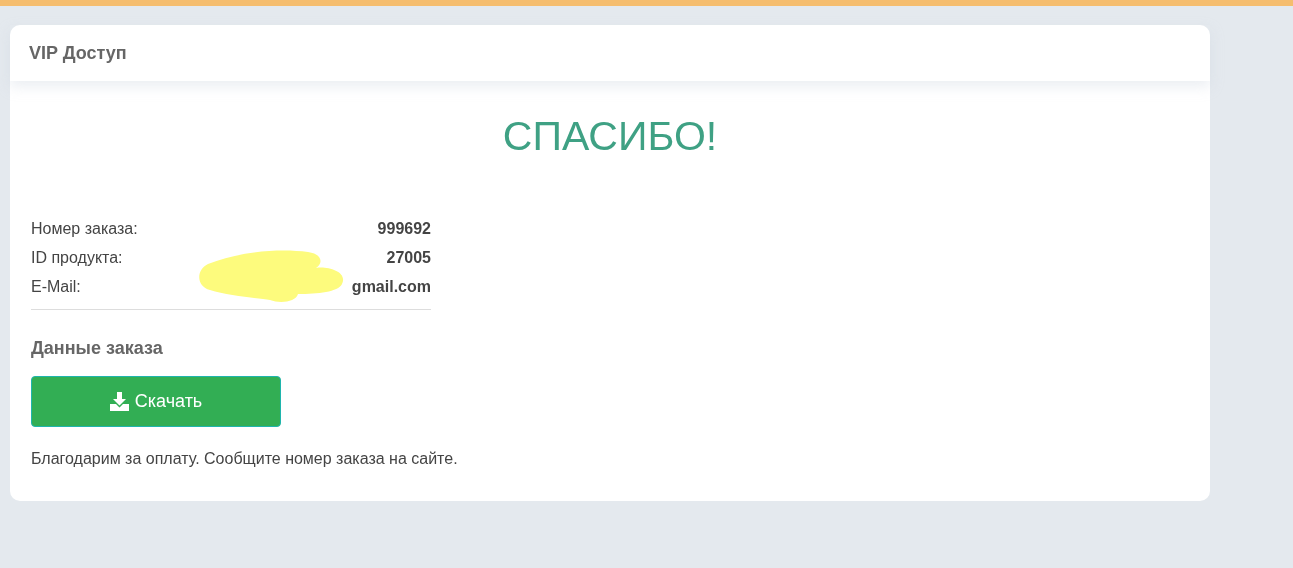 This screenshot has height=568, width=1293. I want to click on detail-label: E-Mail:, so click(56, 286).